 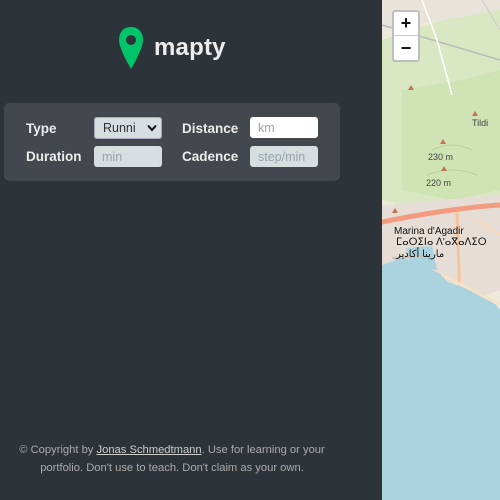 What do you see at coordinates (441, 242) in the screenshot?
I see `map-label-tifinagh: ⵎⴰⵔⵉⵏⴰ ⴷ'ⴰⴳⴰⴷⵉⵔ` at bounding box center [441, 242].